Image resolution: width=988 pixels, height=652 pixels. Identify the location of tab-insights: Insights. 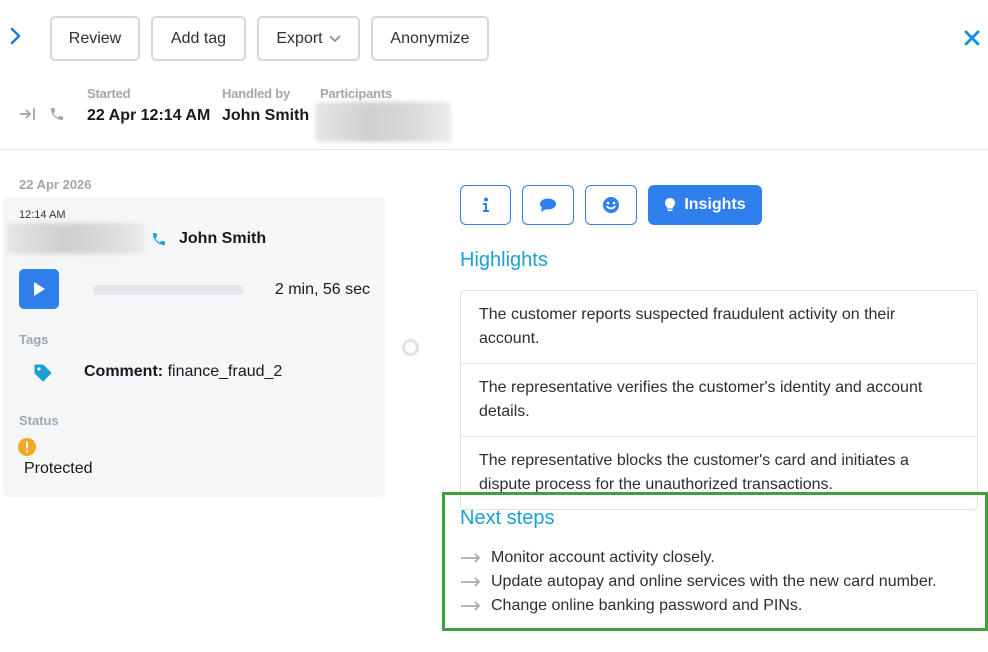
(705, 205).